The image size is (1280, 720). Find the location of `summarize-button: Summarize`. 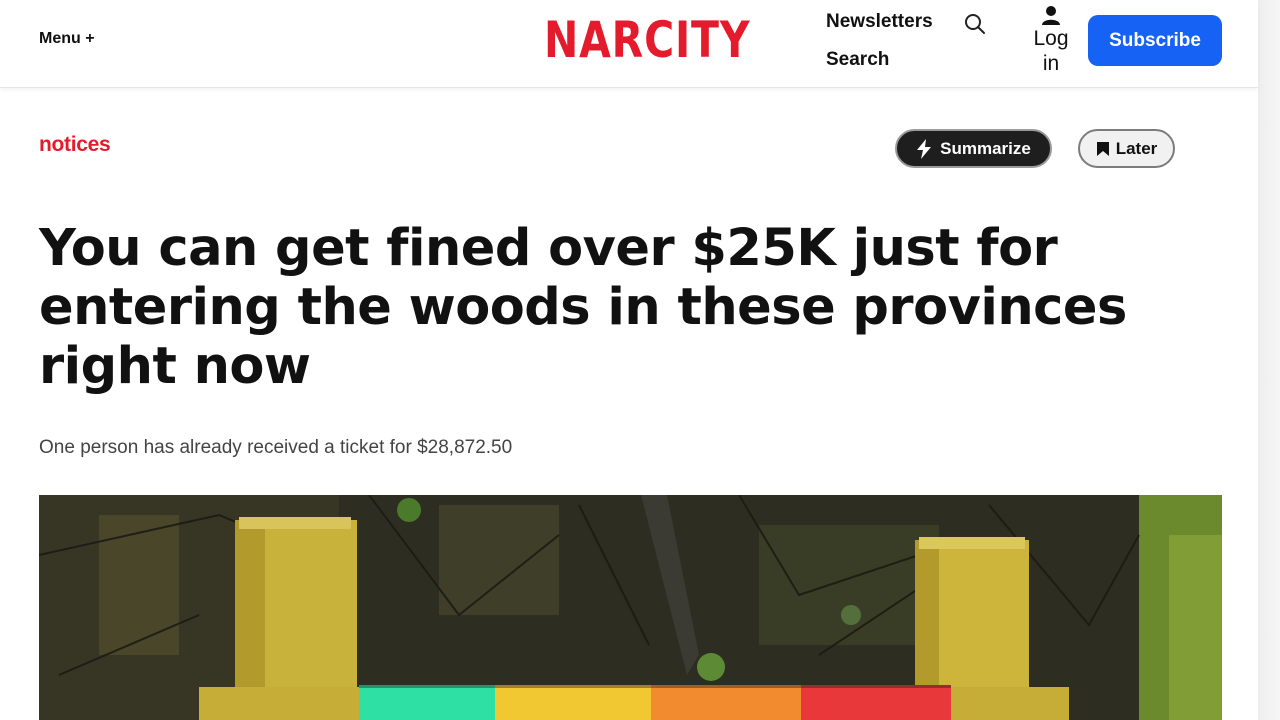

summarize-button: Summarize is located at coordinates (973, 148).